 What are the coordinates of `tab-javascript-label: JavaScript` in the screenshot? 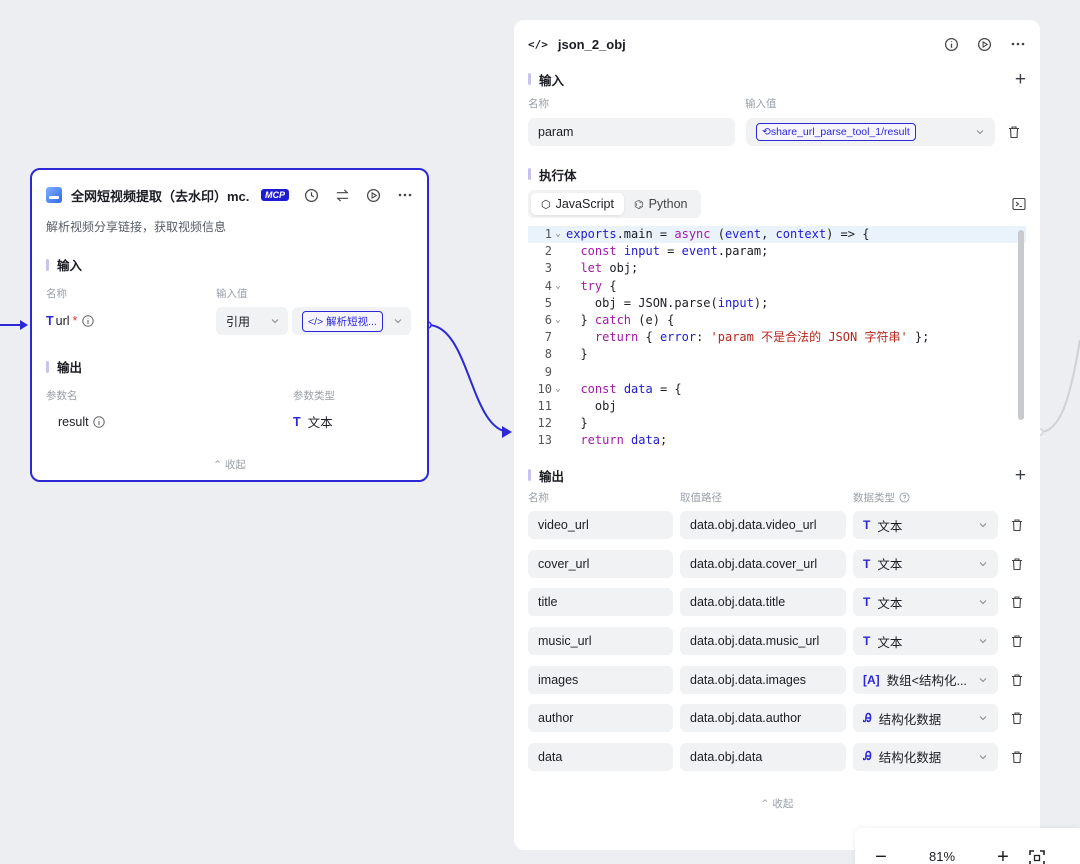 It's located at (584, 204).